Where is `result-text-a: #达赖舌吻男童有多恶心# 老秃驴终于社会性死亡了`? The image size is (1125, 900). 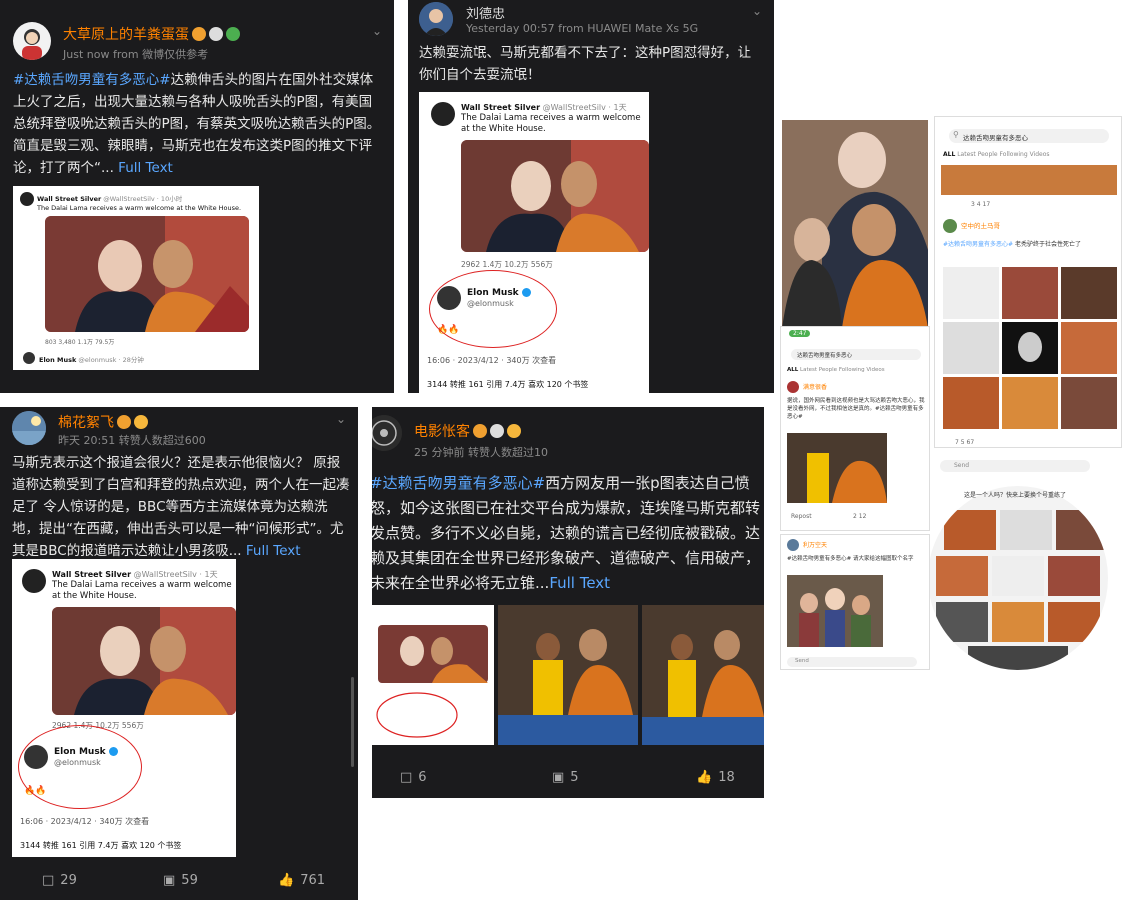 result-text-a: #达赖舌吻男童有多恶心# 老秃驴终于社会性死亡了 is located at coordinates (1012, 244).